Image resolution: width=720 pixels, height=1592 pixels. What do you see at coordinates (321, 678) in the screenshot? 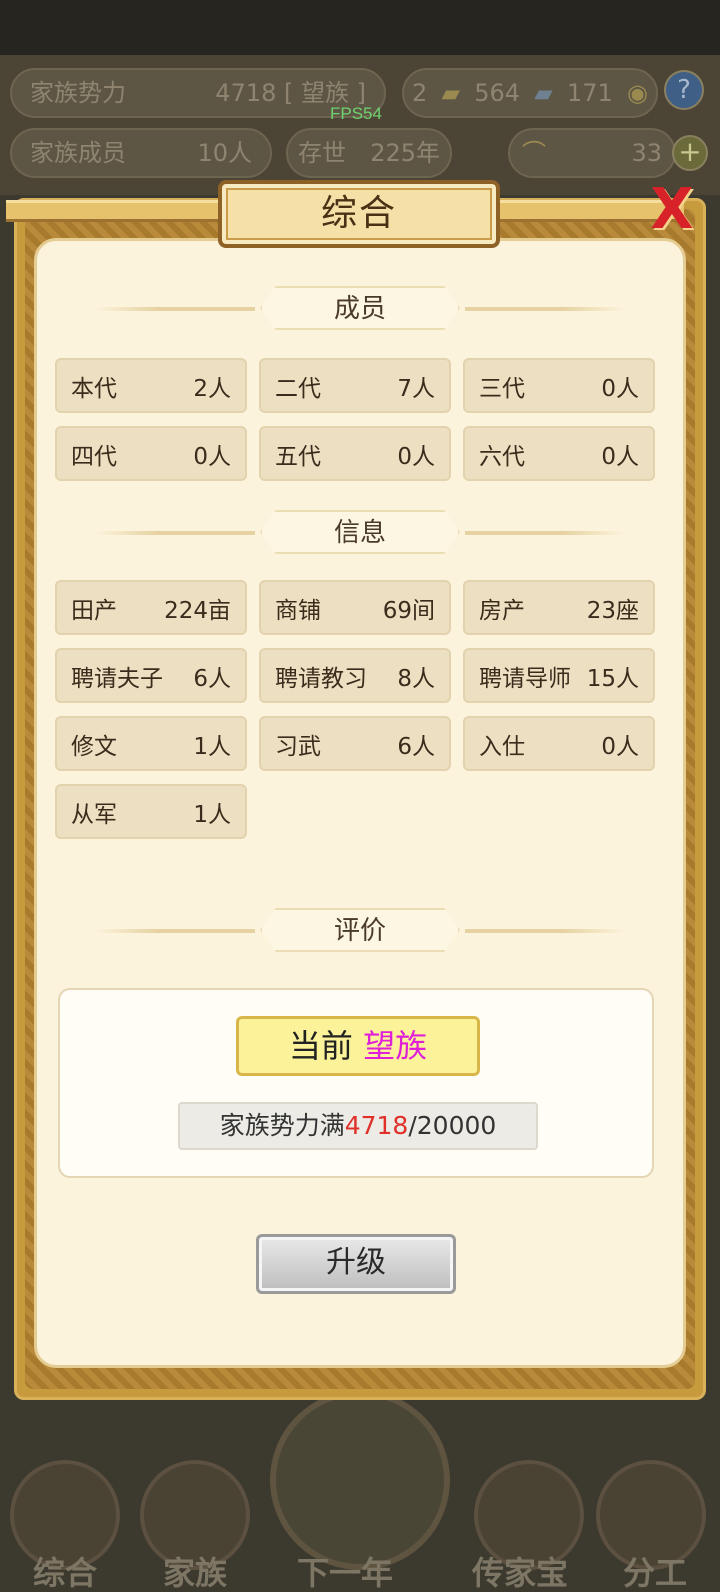
I see `stat-label: 聘请教习` at bounding box center [321, 678].